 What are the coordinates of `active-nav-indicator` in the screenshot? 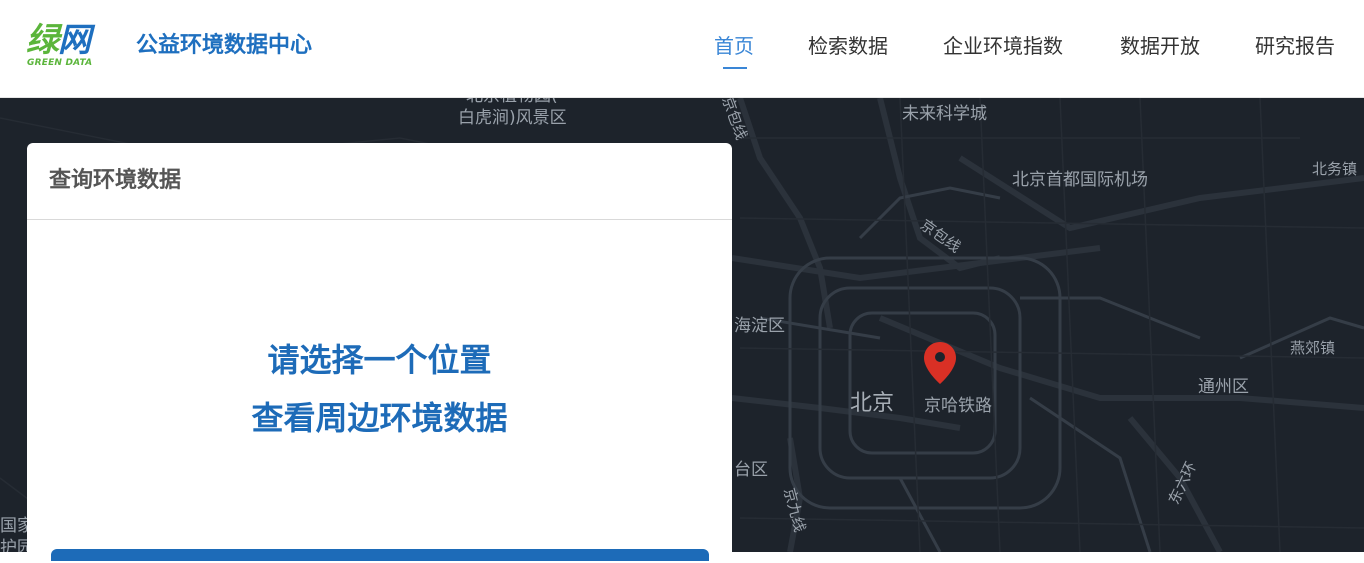 It's located at (735, 68).